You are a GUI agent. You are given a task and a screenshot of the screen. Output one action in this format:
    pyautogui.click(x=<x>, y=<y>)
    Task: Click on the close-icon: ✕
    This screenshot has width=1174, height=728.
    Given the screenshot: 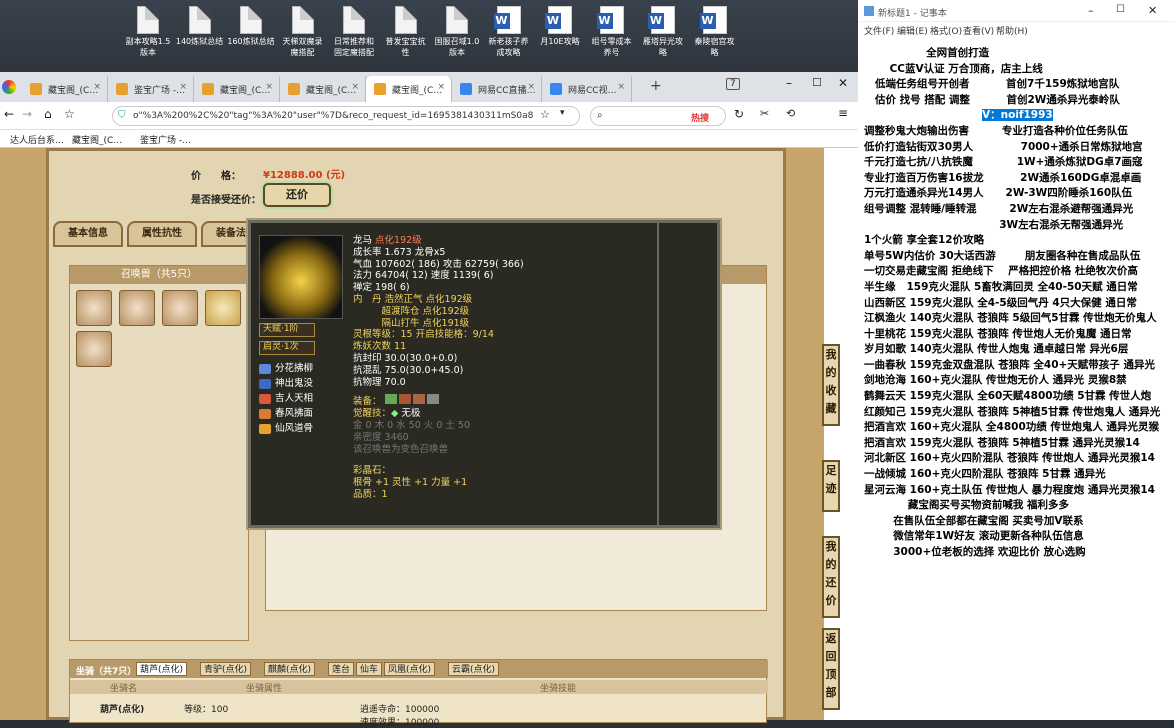 What is the action you would take?
    pyautogui.click(x=843, y=83)
    